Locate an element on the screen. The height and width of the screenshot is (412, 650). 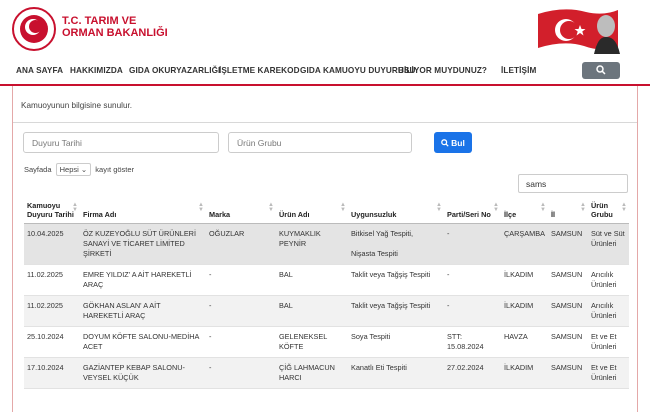
nav-food-literacy: GIDA OKURYAZARLIĞI is located at coordinates (174, 70).